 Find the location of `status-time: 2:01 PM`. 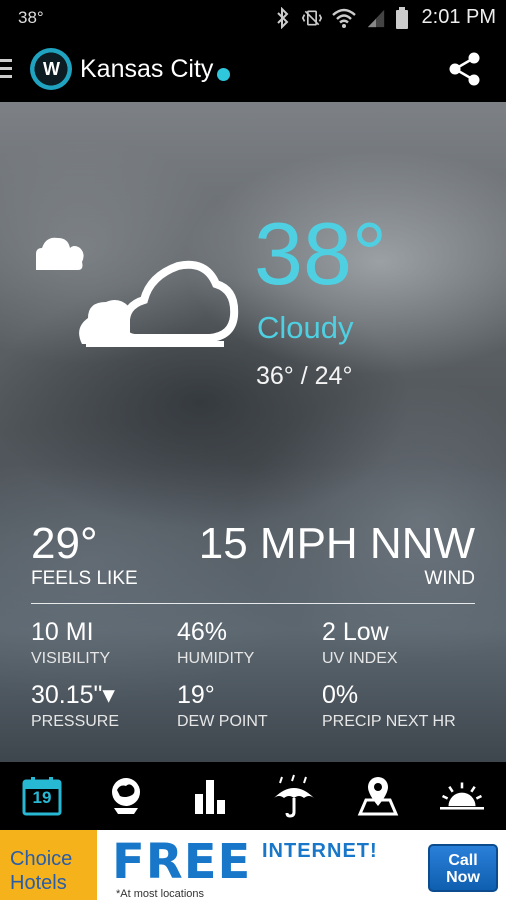

status-time: 2:01 PM is located at coordinates (458, 17).